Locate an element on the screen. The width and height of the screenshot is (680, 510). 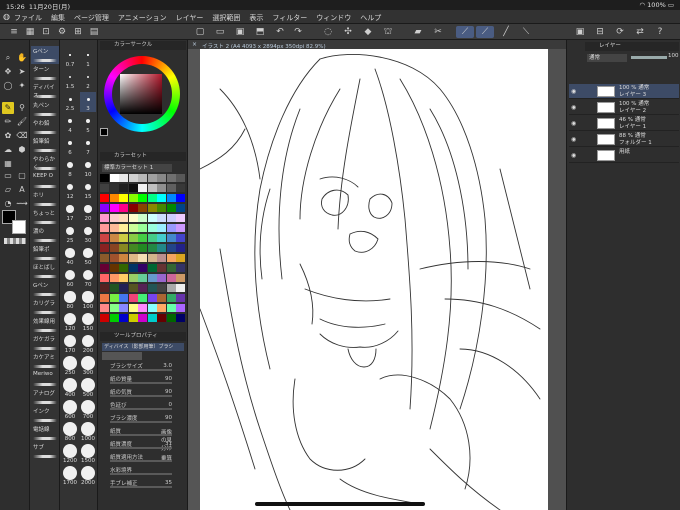
tool-property-row: 手ブレ補正 35 is located at coordinates (144, 484).